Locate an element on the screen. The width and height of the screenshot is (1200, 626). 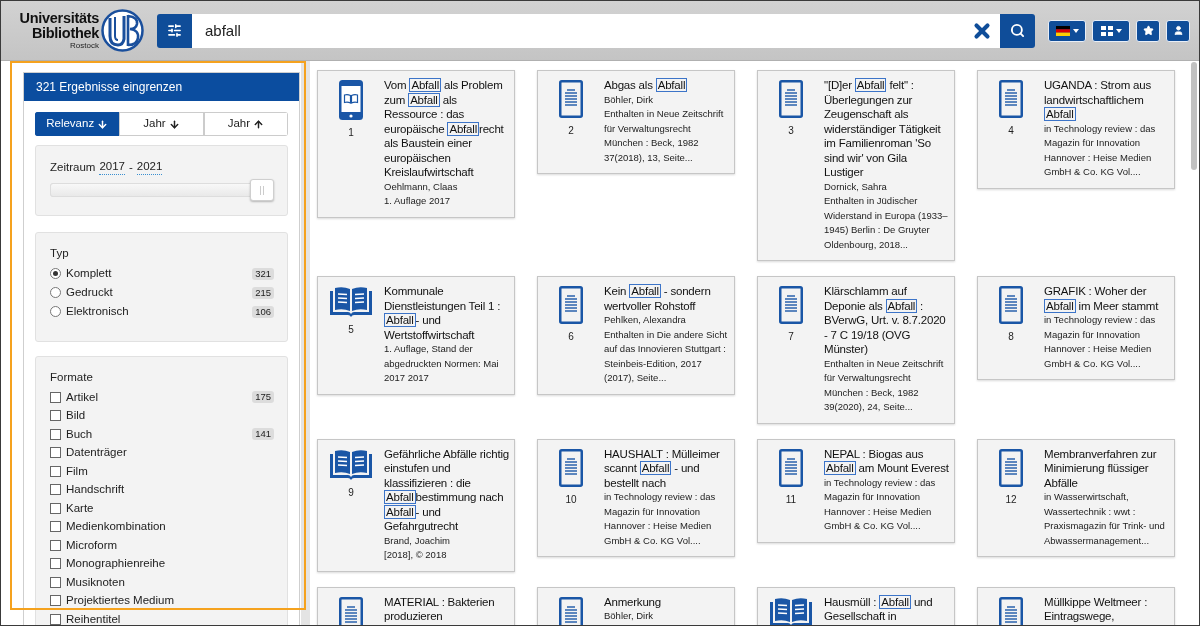
option-label: Artikel is located at coordinates (82, 397).